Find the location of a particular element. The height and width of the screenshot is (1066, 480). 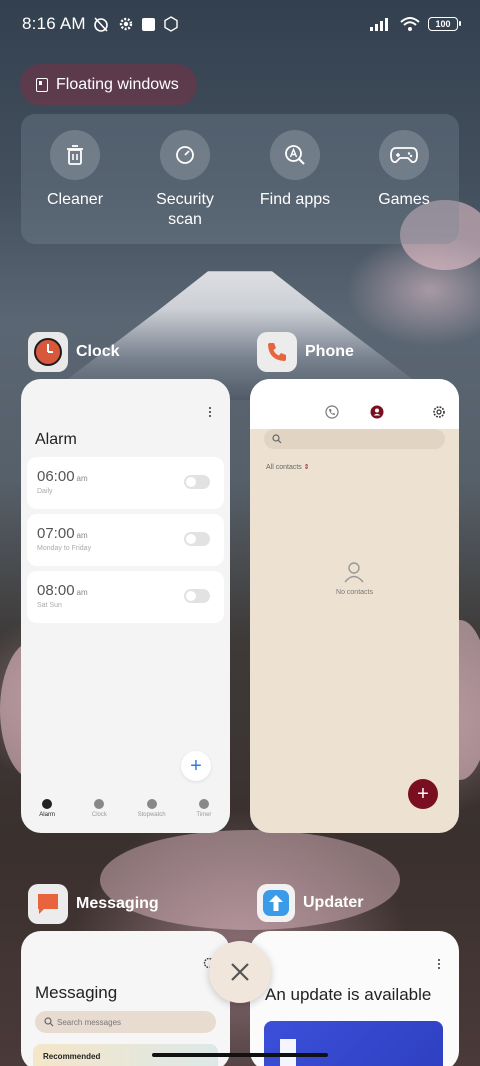

tab-alarm: Alarm is located at coordinates (47, 816).